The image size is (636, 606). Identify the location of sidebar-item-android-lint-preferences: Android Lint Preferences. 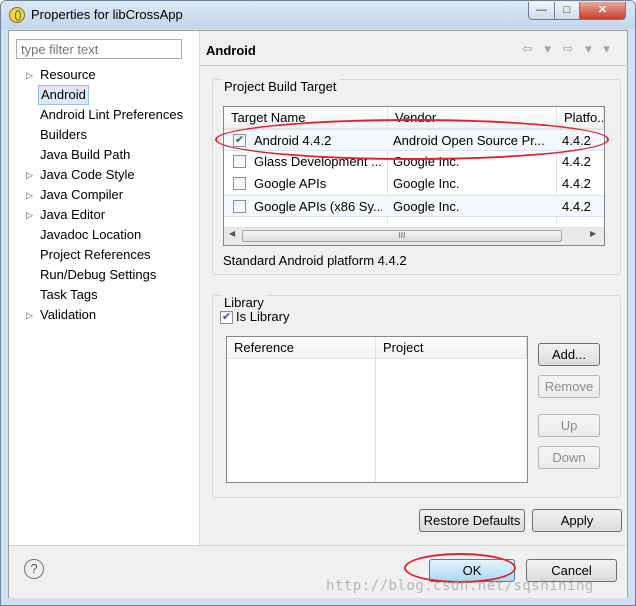
(104, 115).